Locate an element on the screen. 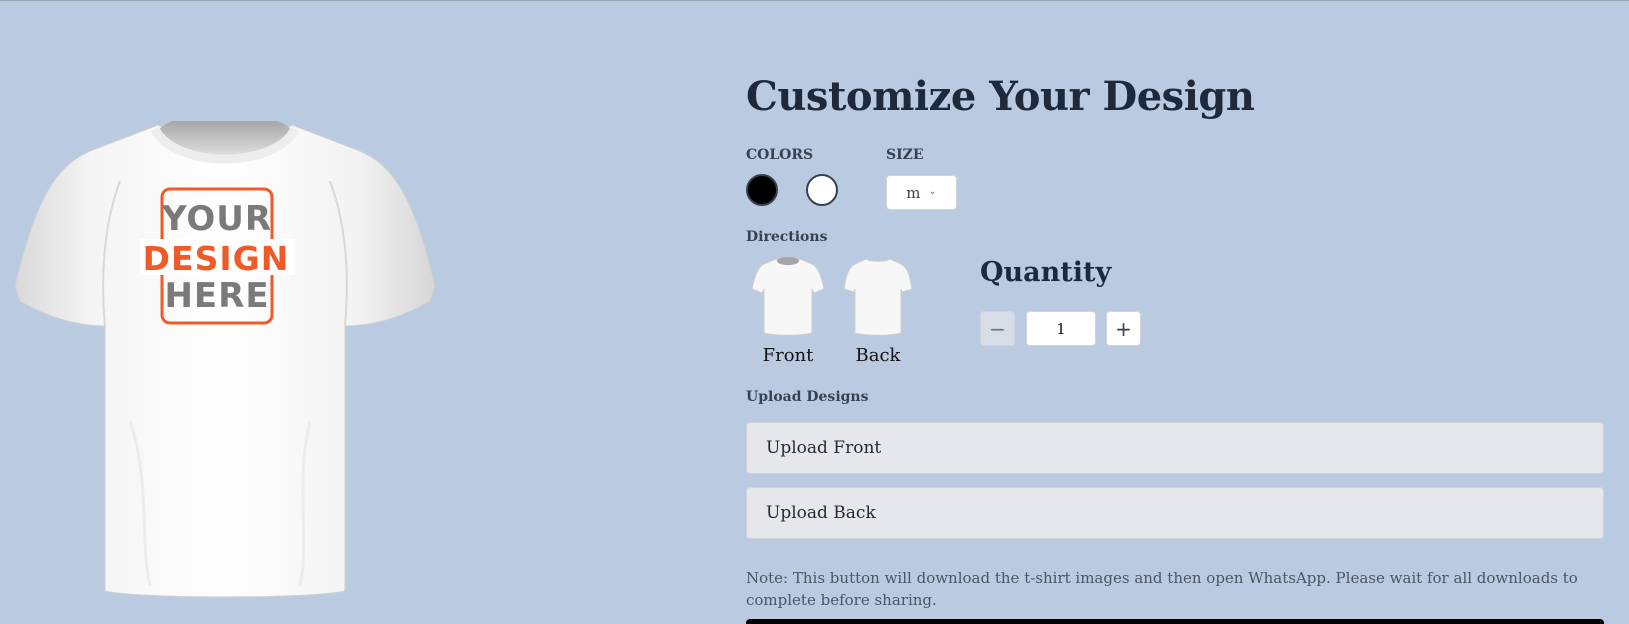 Image resolution: width=1629 pixels, height=624 pixels. plus-icon: + is located at coordinates (1123, 328).